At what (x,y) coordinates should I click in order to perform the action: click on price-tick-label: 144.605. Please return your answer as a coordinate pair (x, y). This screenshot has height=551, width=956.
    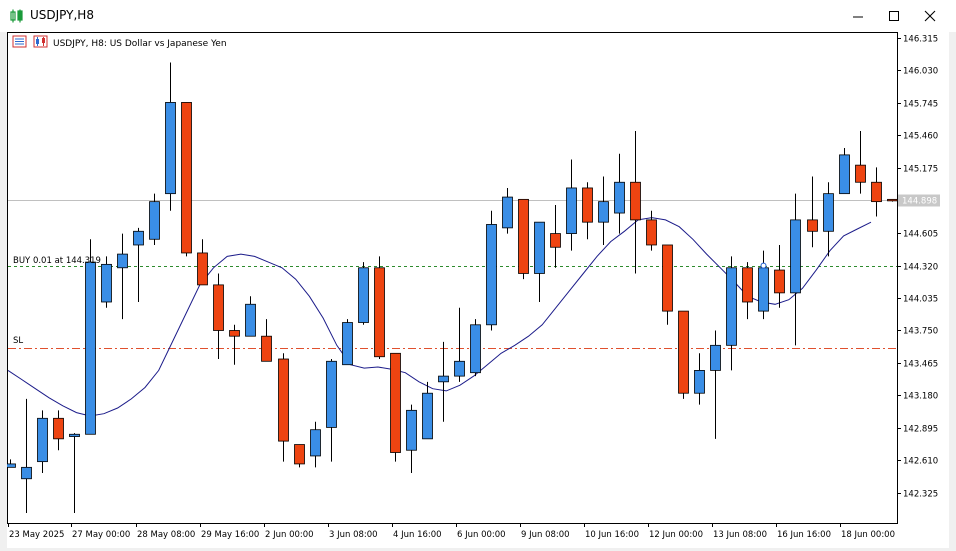
    Looking at the image, I should click on (920, 235).